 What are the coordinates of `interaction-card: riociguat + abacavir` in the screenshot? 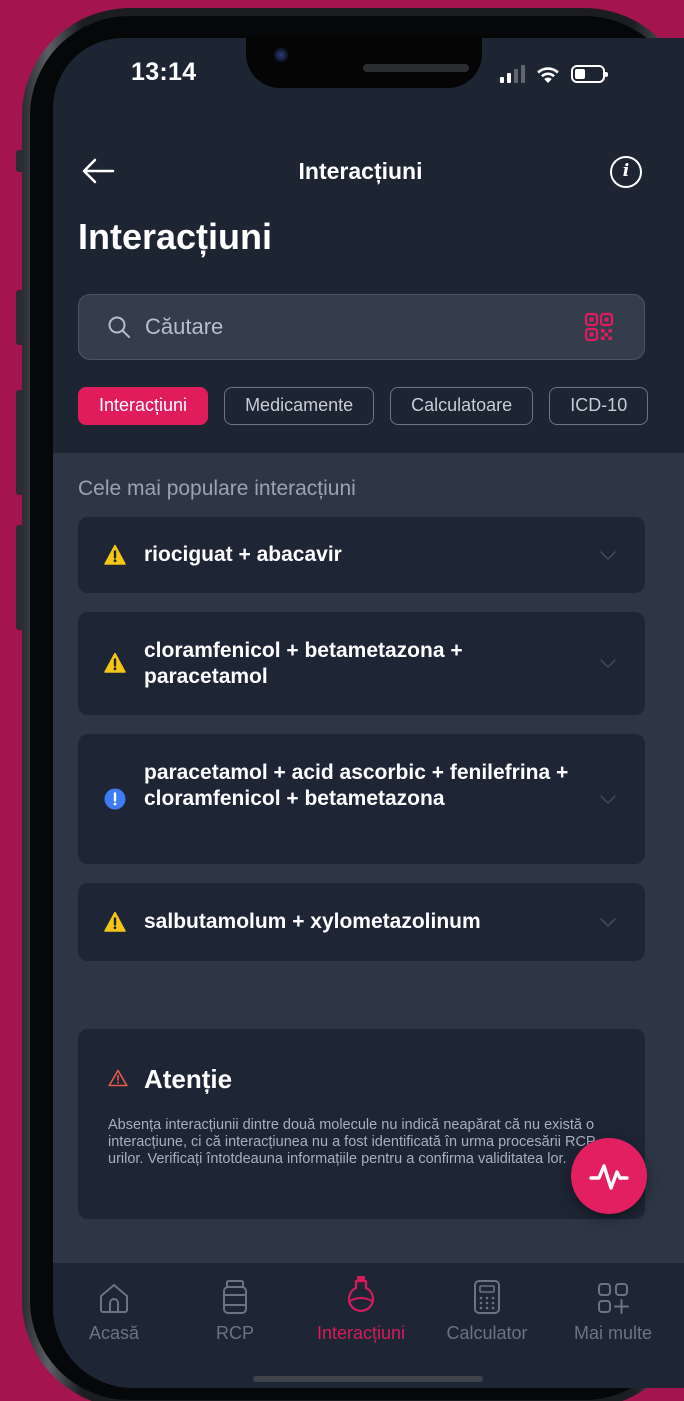 It's located at (361, 555).